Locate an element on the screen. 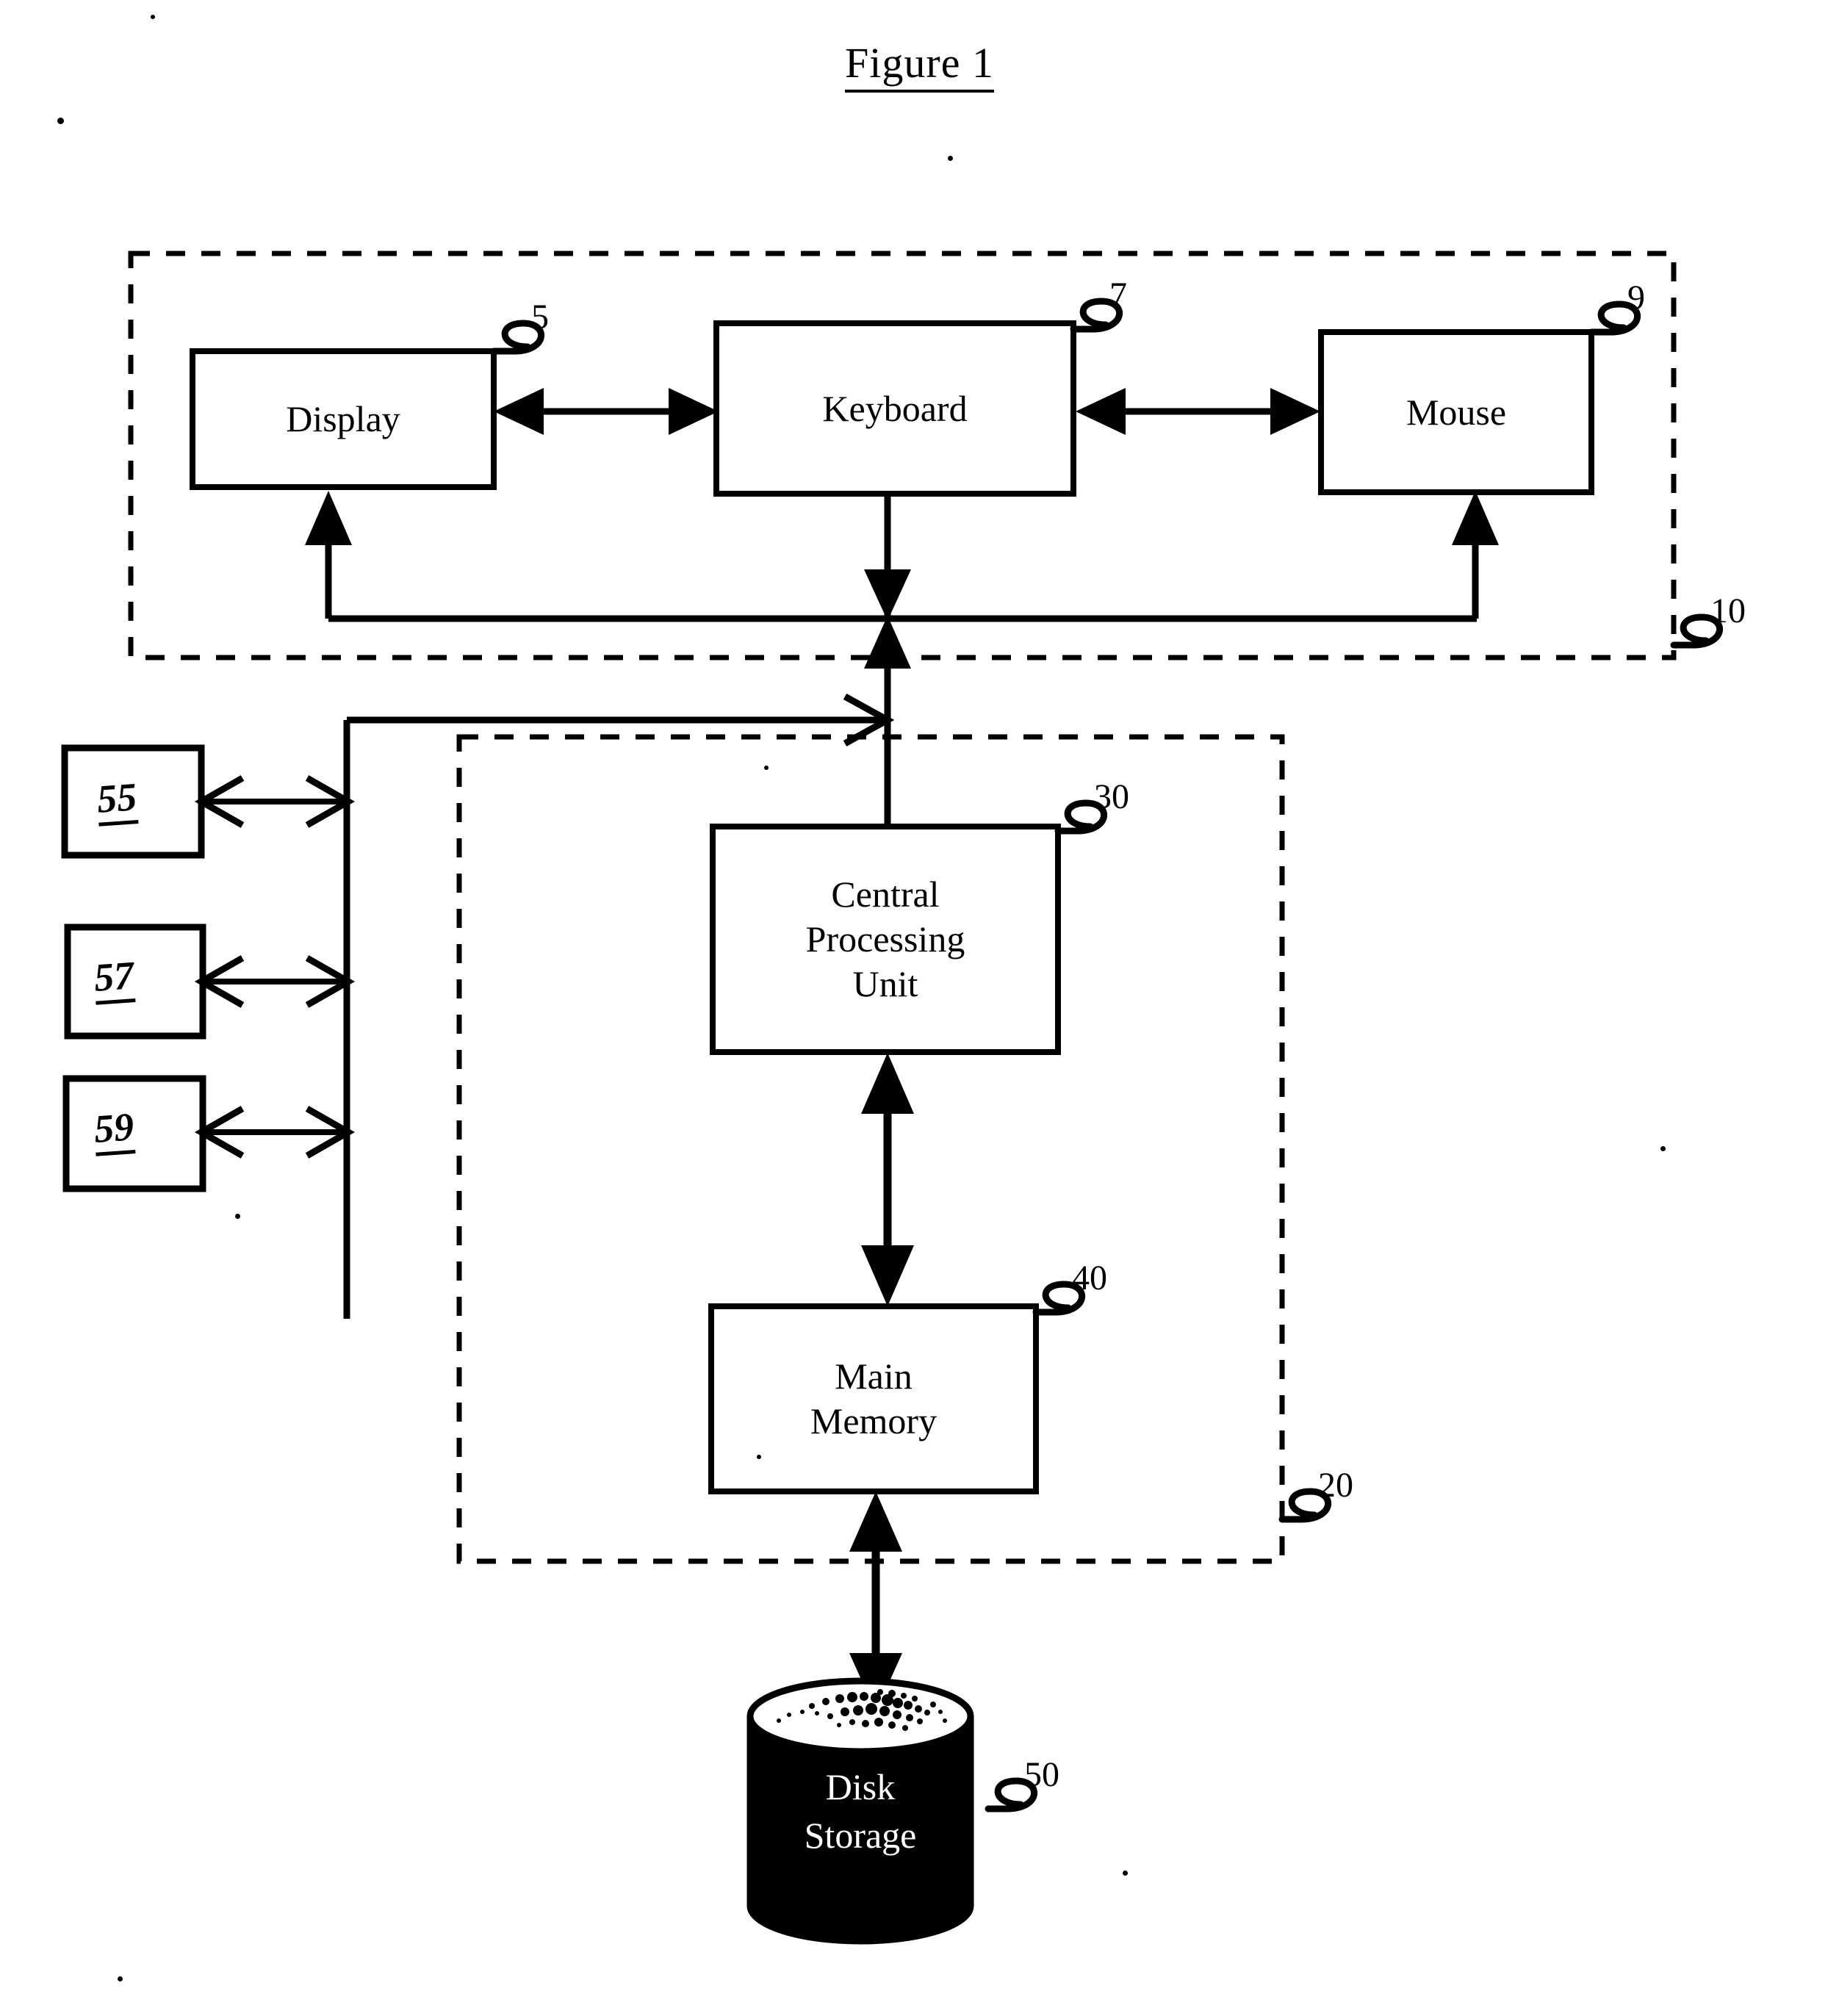 This screenshot has width=1839, height=2016. peripheral-label-57: 57 is located at coordinates (114, 978).